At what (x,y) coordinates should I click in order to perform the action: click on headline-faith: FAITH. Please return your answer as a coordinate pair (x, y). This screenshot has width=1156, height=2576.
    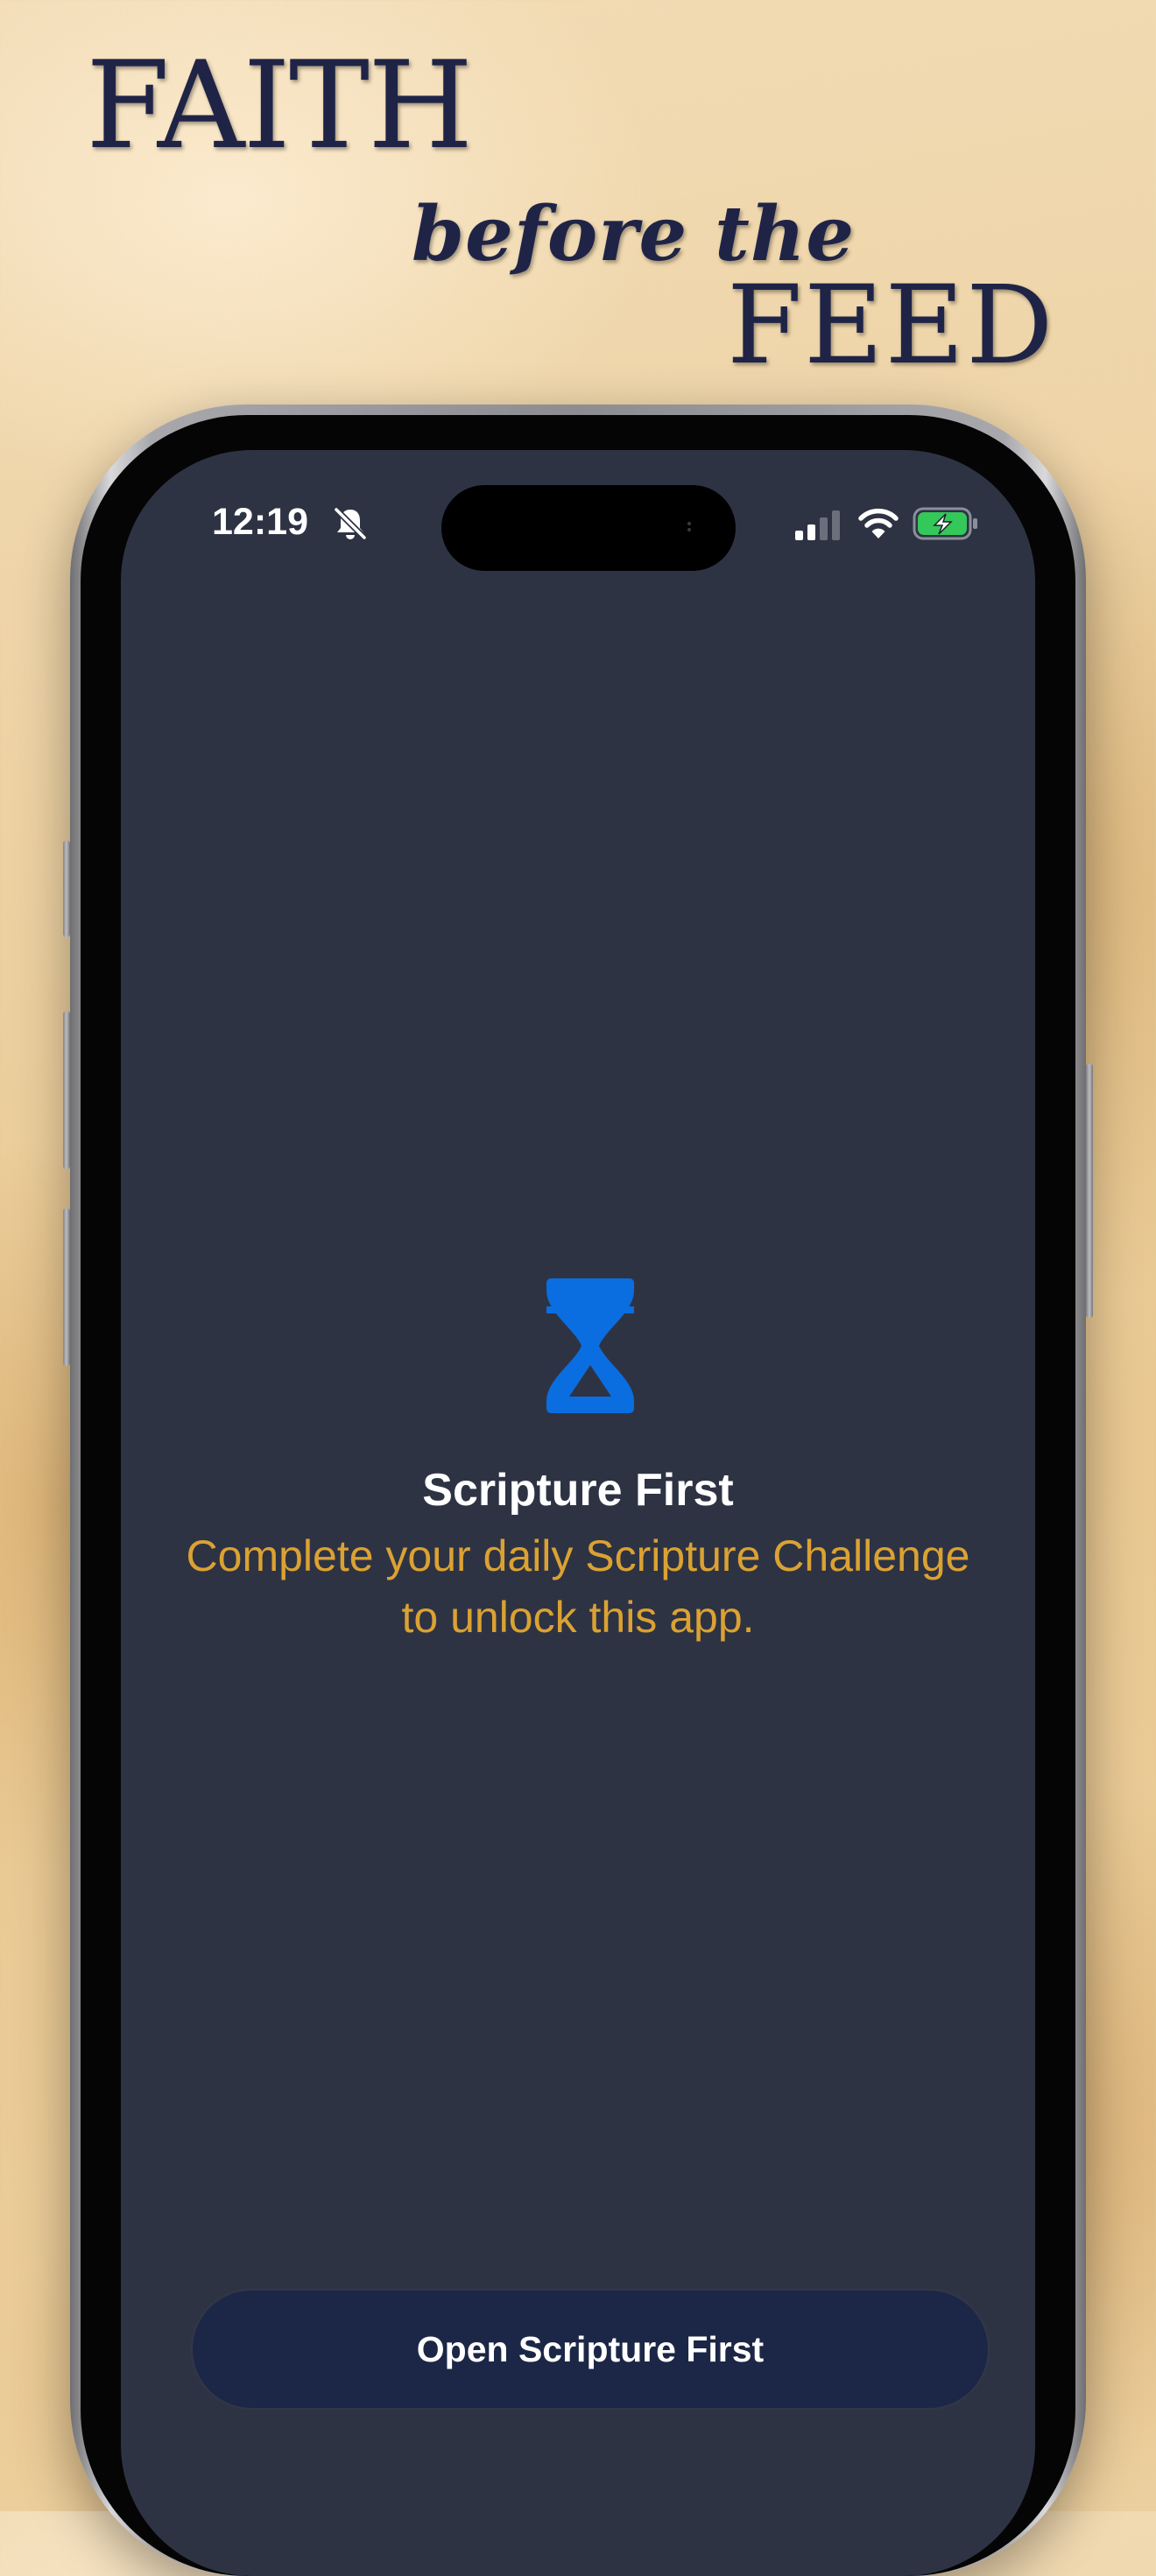
    Looking at the image, I should click on (279, 105).